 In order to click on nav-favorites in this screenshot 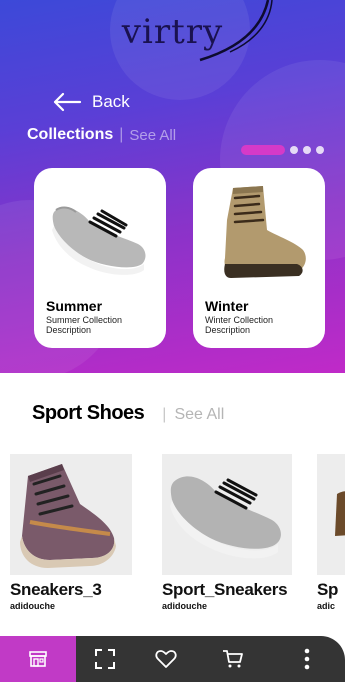, I will do `click(166, 659)`.